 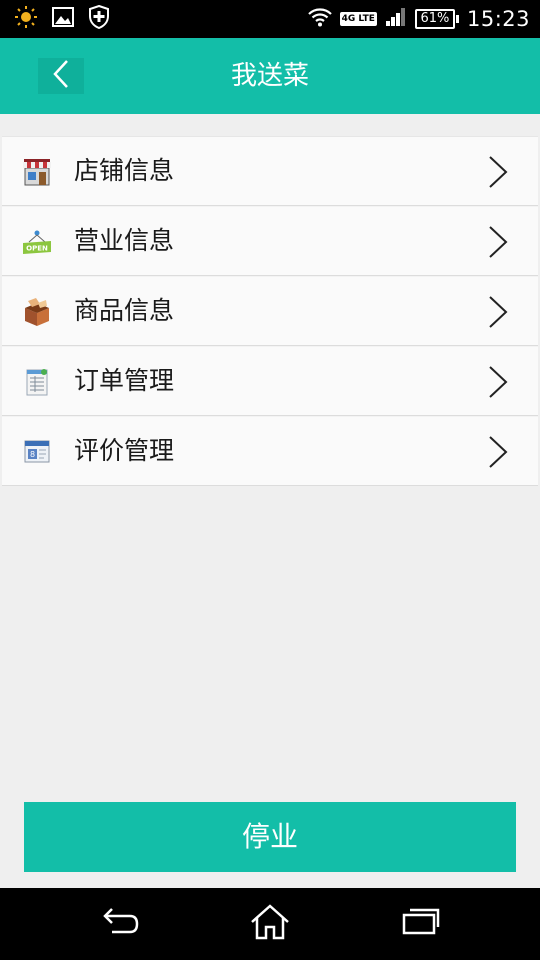 I want to click on status-bar: 4G LTE 61% 15:23, so click(x=270, y=19).